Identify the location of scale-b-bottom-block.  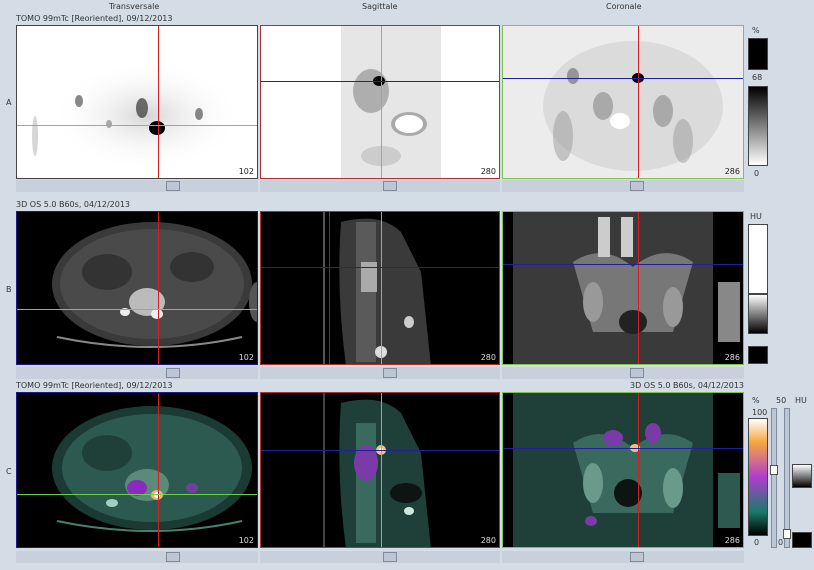
(758, 355).